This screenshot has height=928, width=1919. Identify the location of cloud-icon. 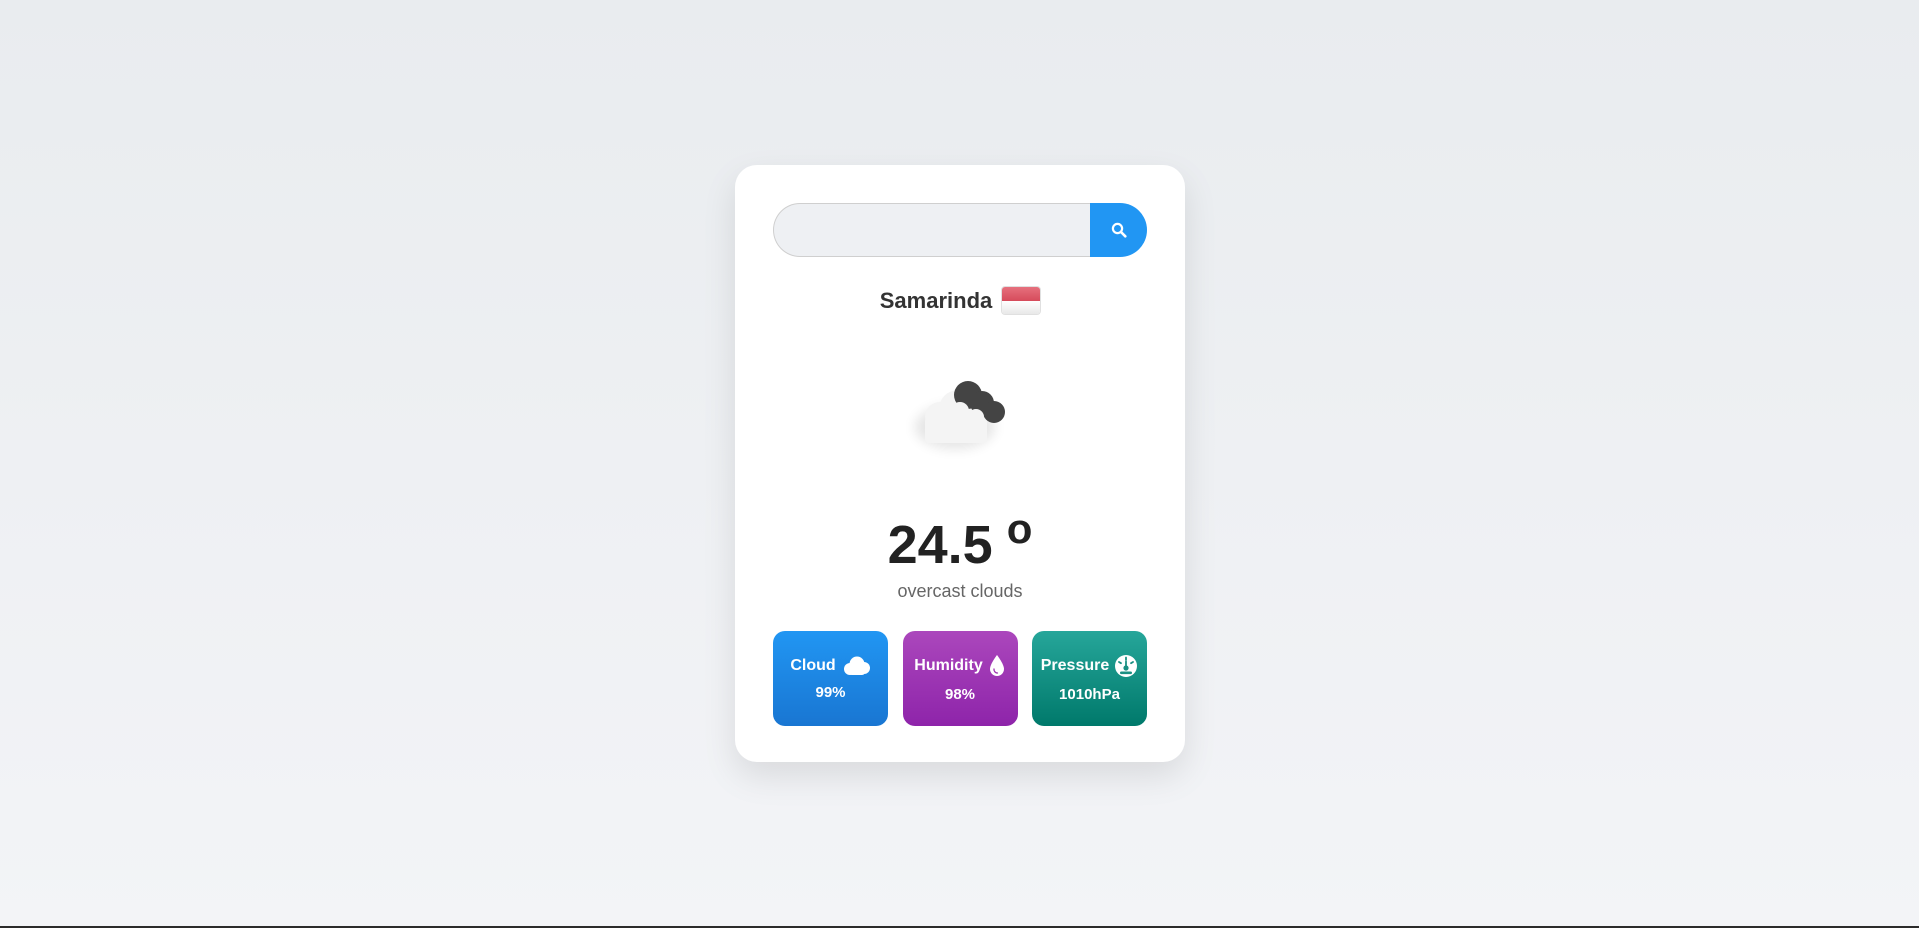
(856, 665).